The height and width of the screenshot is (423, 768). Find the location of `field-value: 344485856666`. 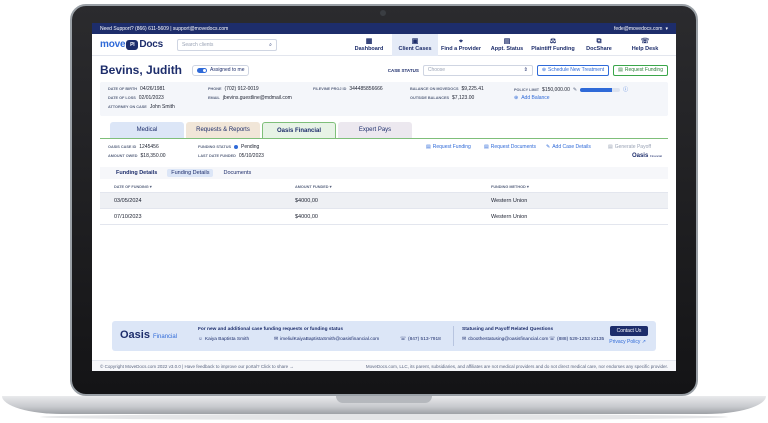

field-value: 344485856666 is located at coordinates (366, 89).